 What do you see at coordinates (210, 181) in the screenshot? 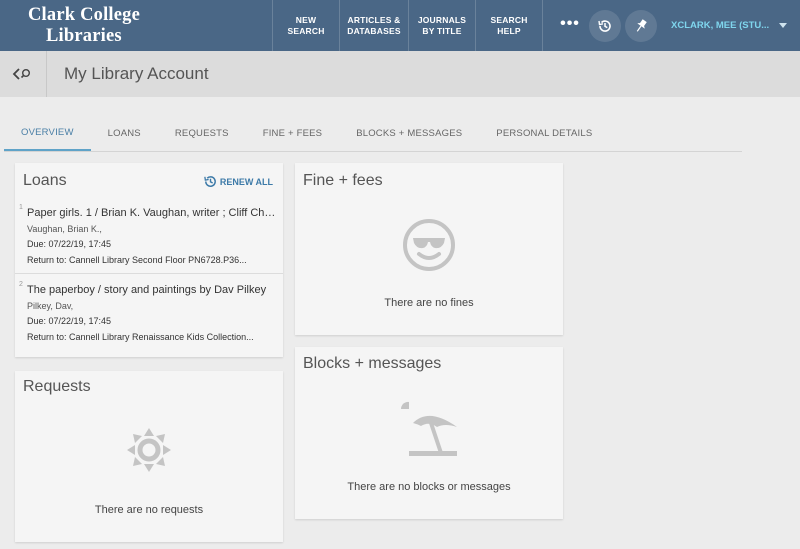
I see `renew-icon` at bounding box center [210, 181].